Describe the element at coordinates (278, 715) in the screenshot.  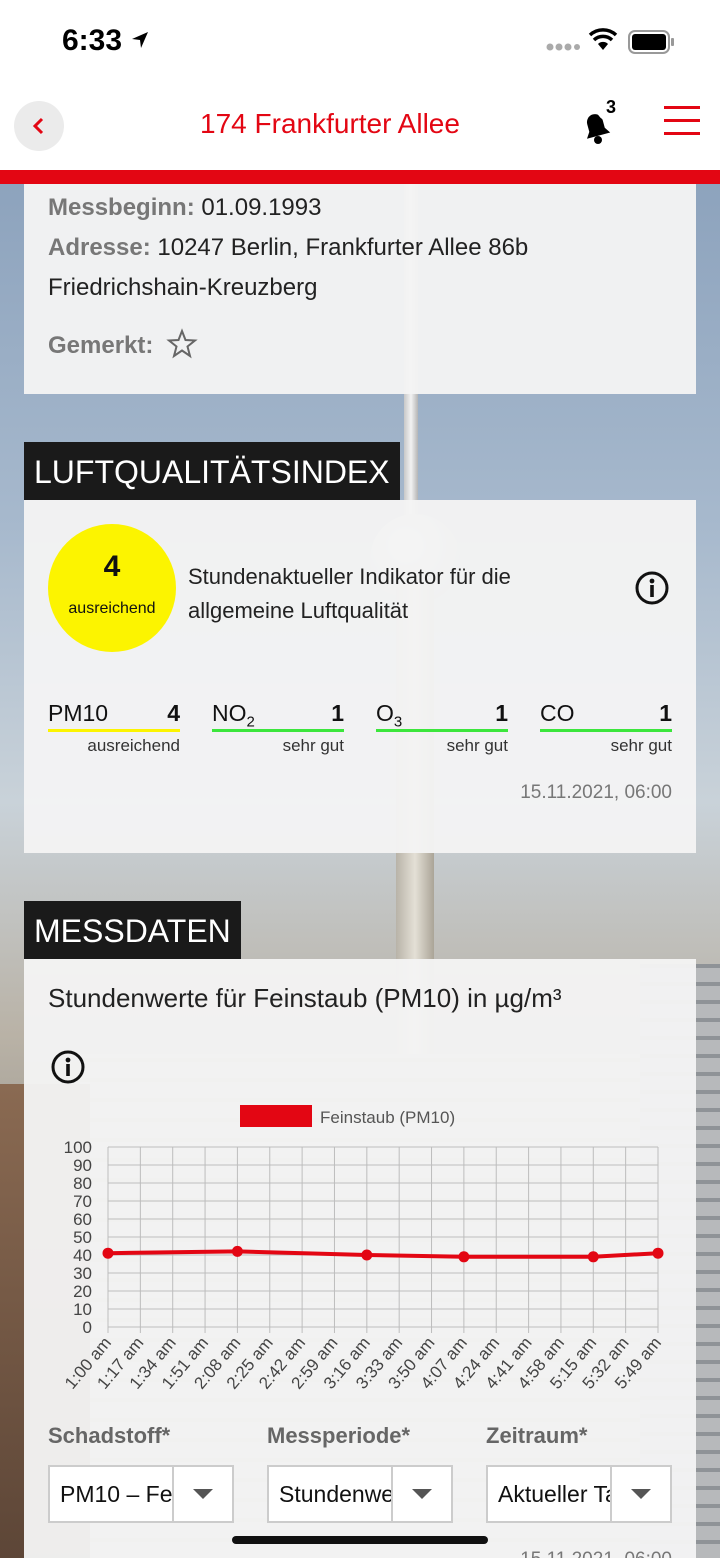
I see `pollutant-row: NO2 1` at that location.